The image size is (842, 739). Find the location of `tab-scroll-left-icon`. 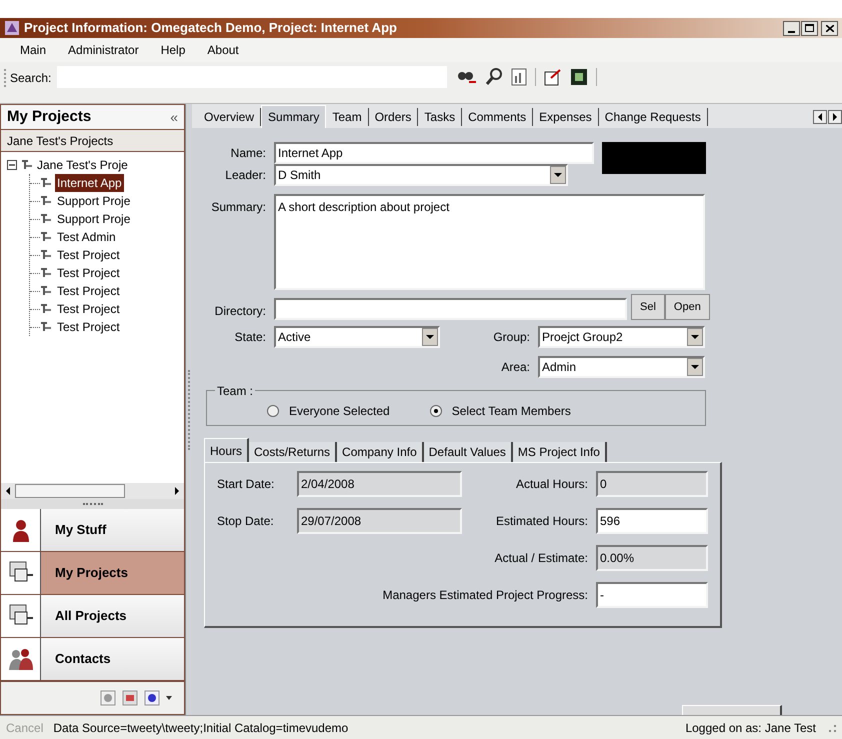

tab-scroll-left-icon is located at coordinates (820, 117).